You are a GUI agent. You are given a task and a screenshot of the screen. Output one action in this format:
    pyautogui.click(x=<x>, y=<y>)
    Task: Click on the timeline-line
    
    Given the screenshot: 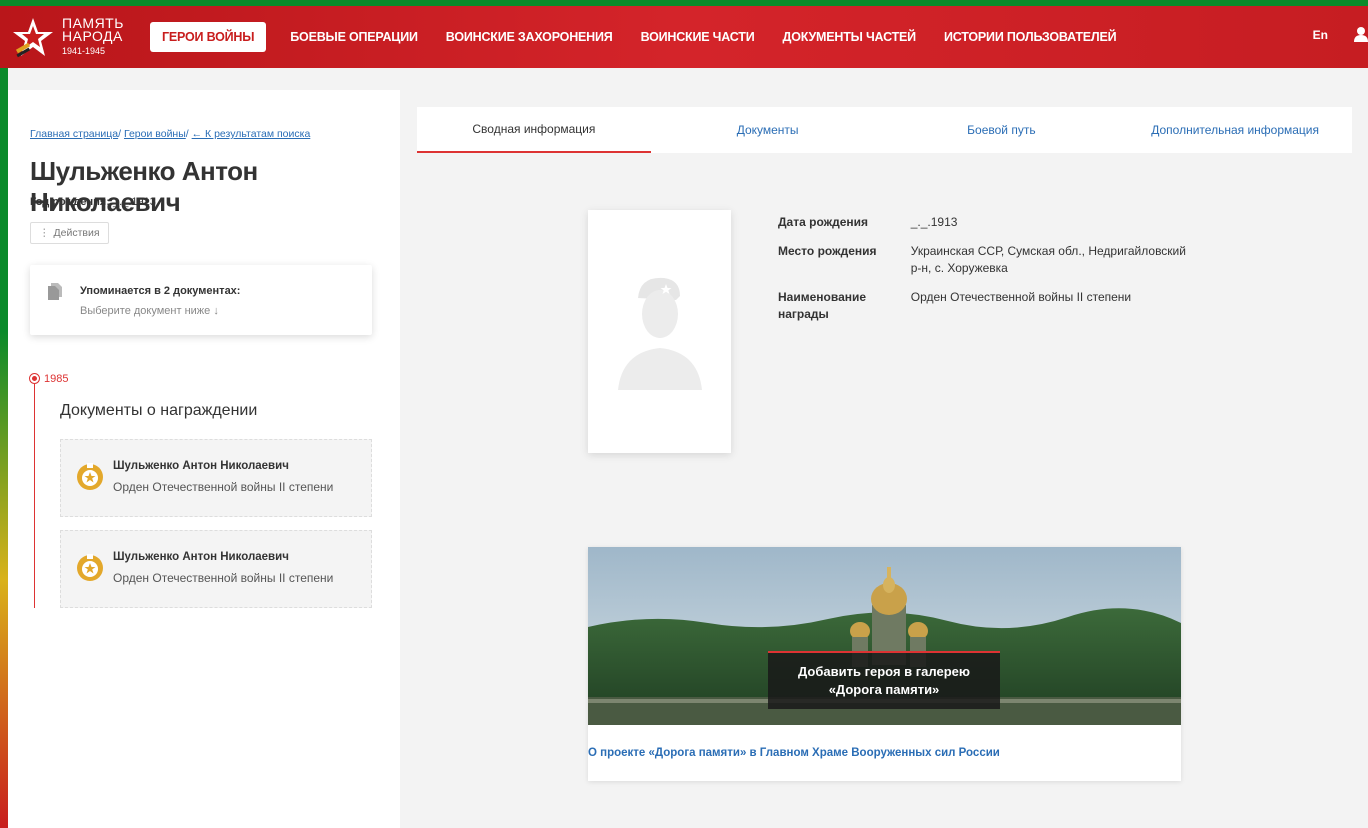 What is the action you would take?
    pyautogui.click(x=34, y=494)
    